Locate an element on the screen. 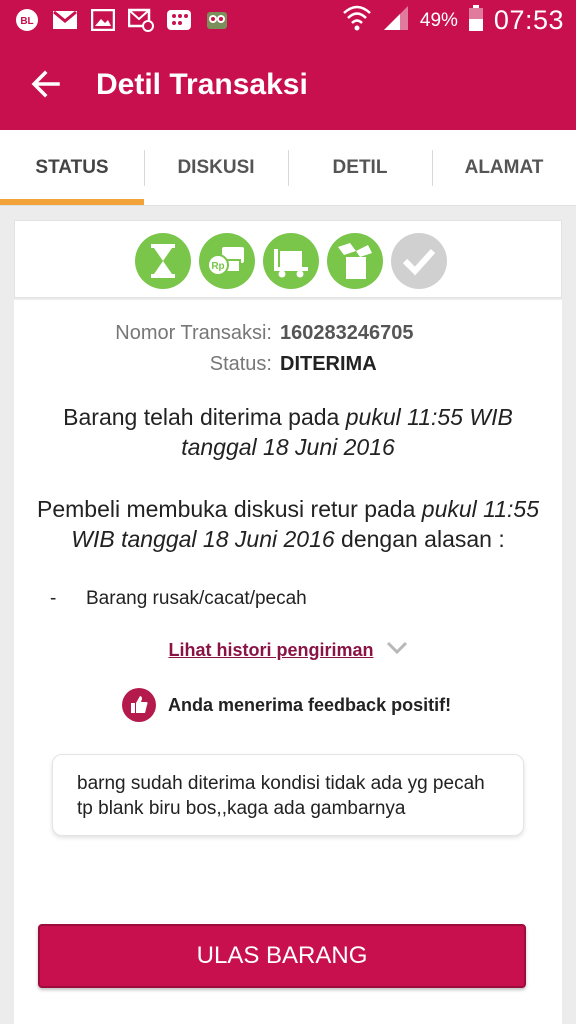  reason-dash: - is located at coordinates (53, 598).